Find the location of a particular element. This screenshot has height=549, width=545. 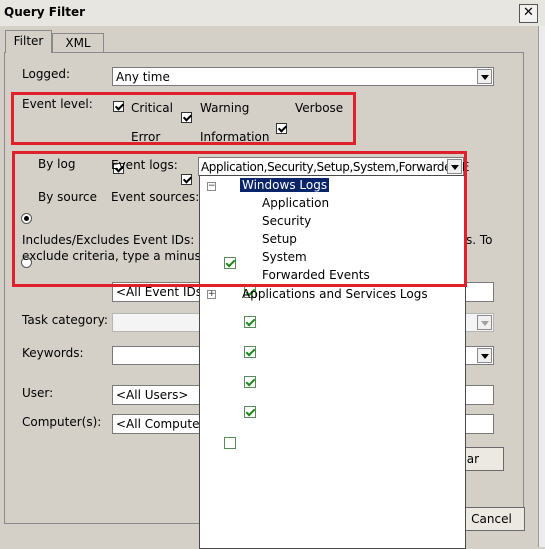

event-level-label: Event level: is located at coordinates (57, 104).